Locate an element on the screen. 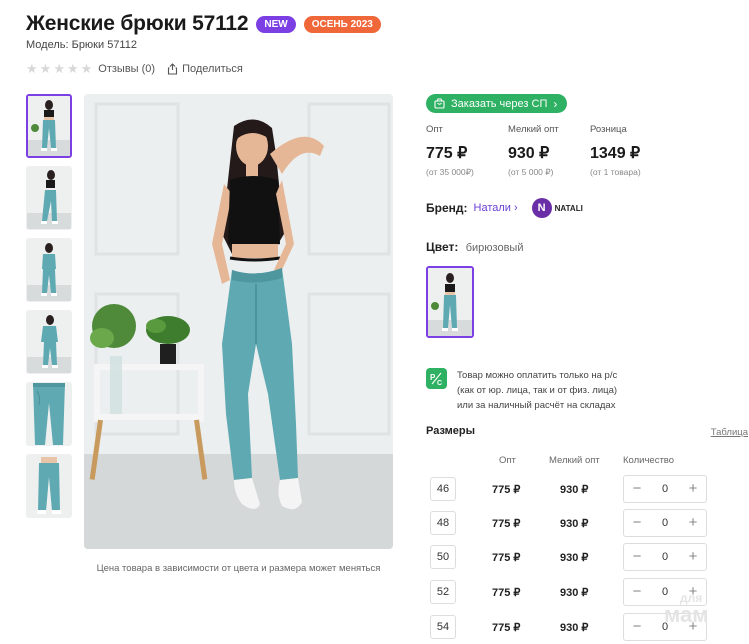 This screenshot has width=749, height=644. price-condition: (от 1 товара) is located at coordinates (615, 172).